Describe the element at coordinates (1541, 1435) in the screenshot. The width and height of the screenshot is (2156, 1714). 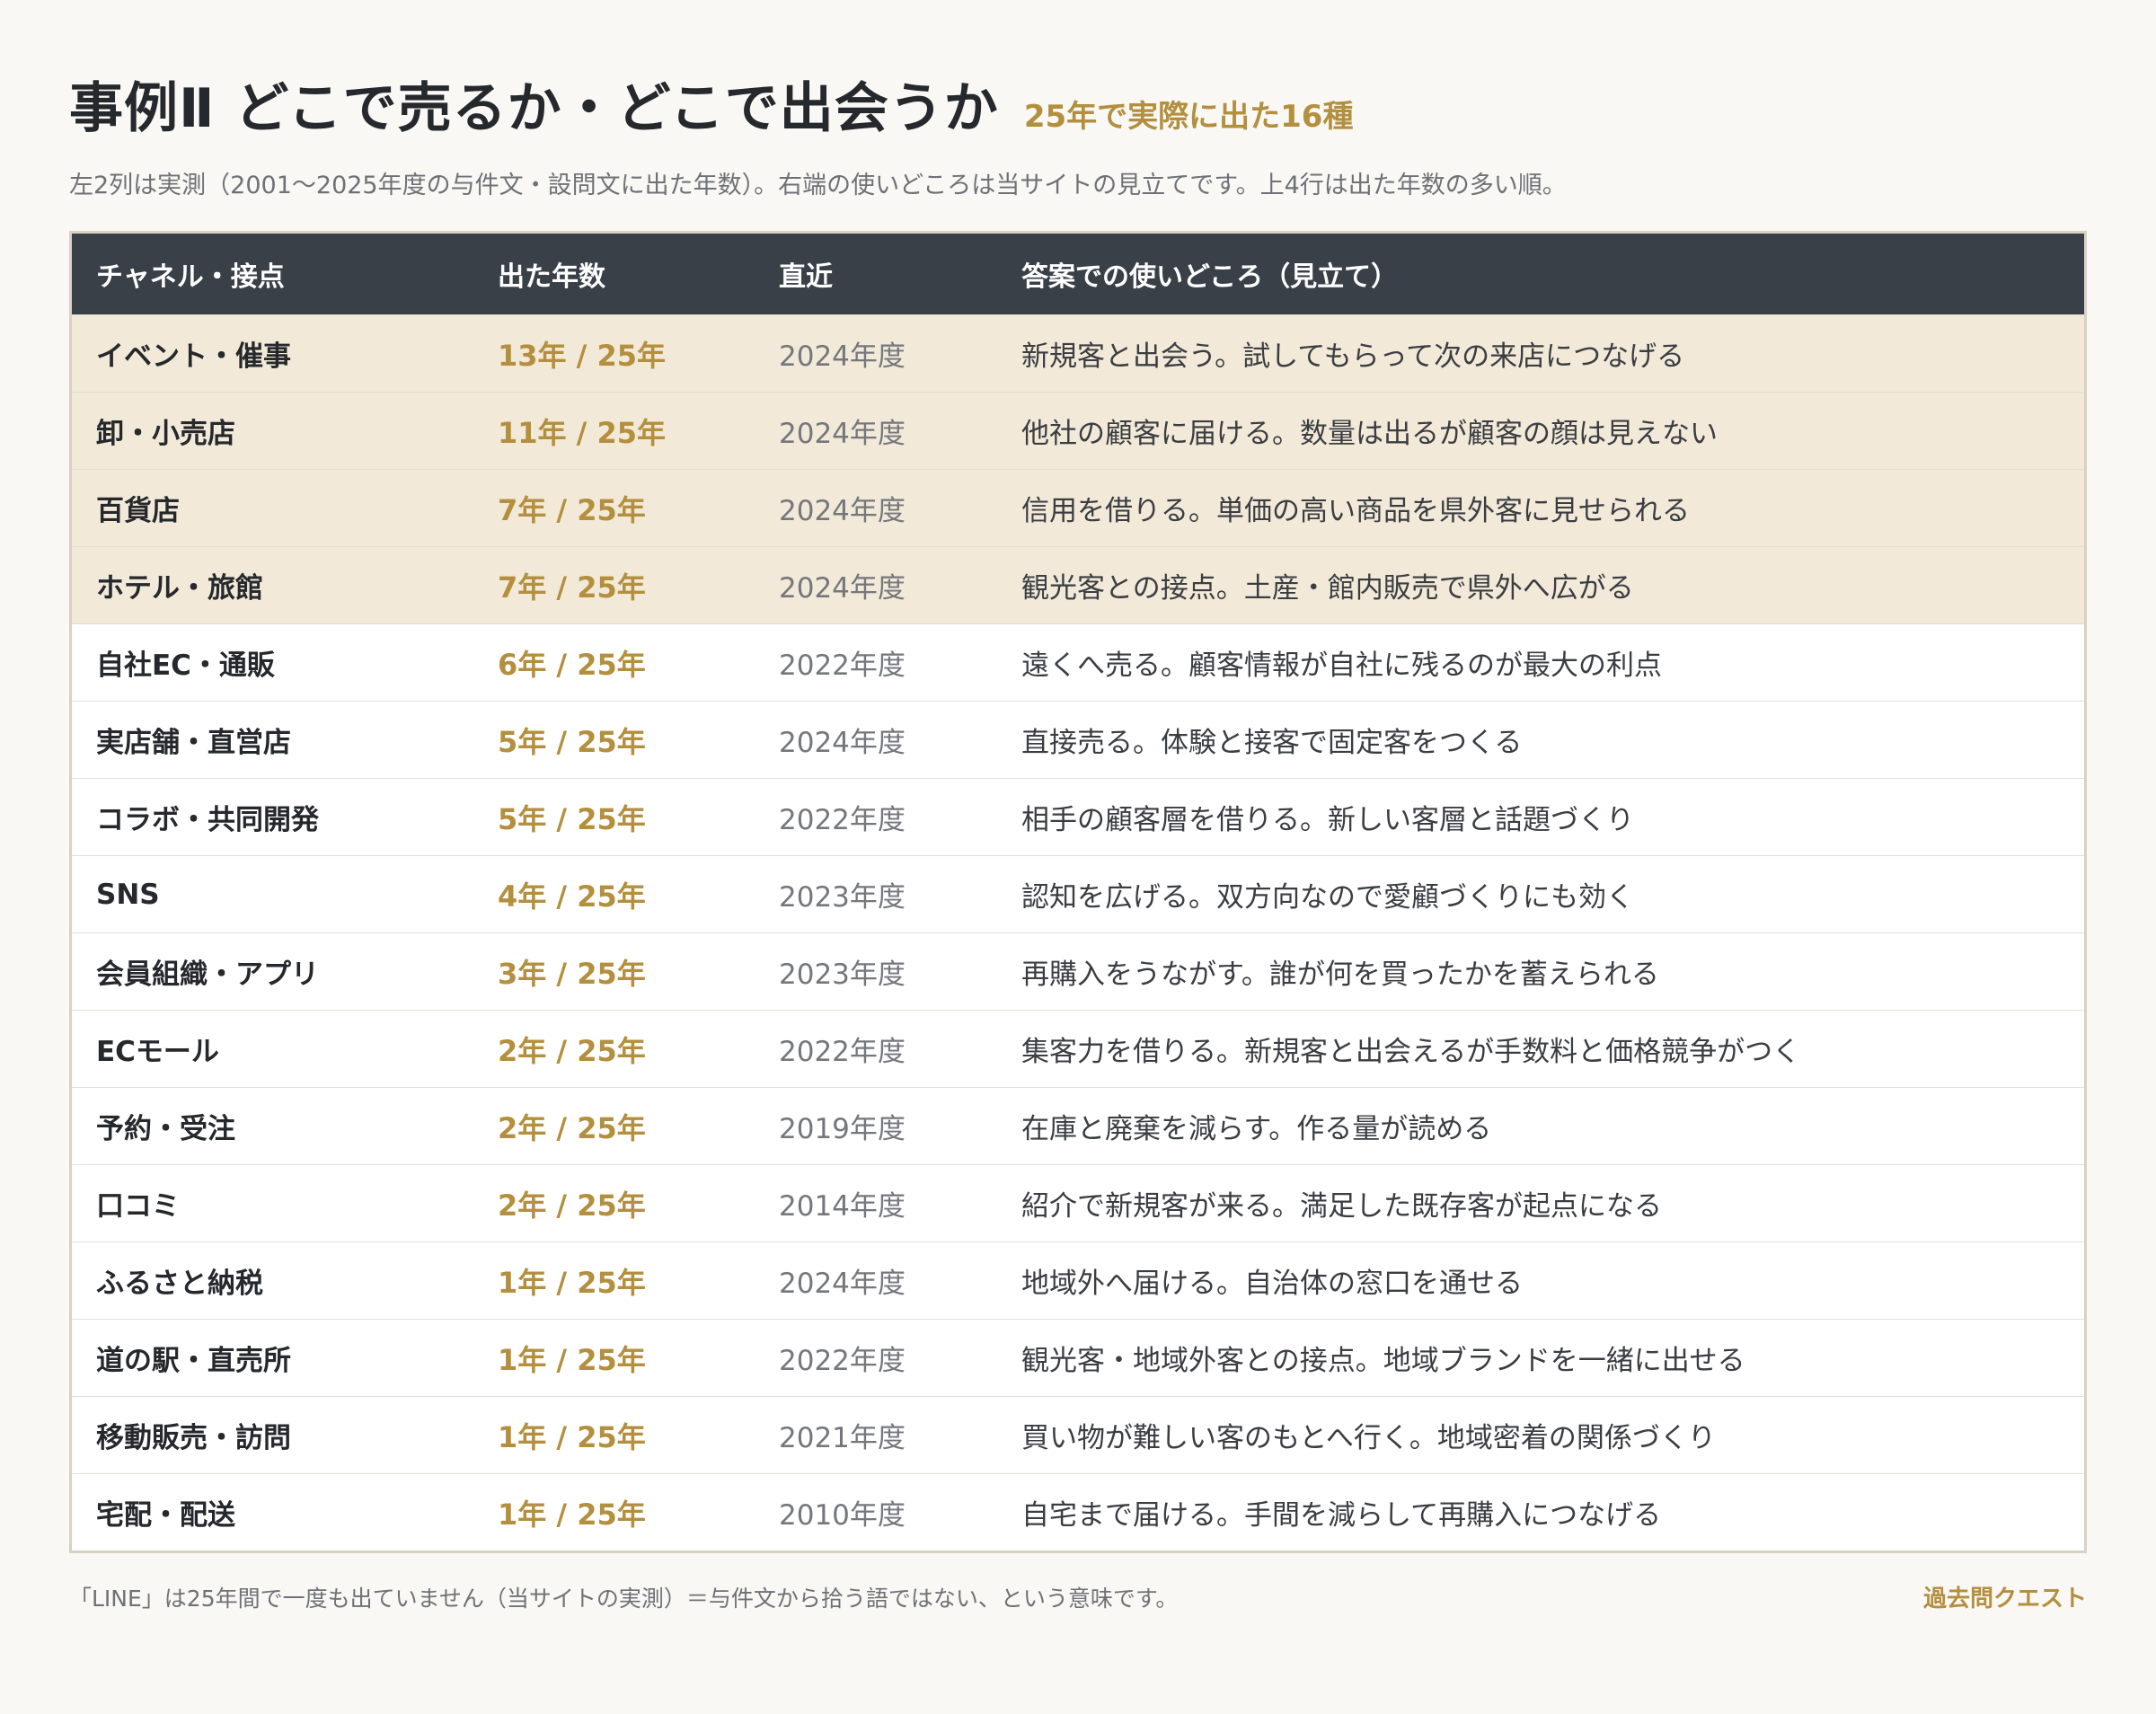
I see `usage-cell: 買い物が難しい客のもとへ行く。地域密着の関係づくり` at that location.